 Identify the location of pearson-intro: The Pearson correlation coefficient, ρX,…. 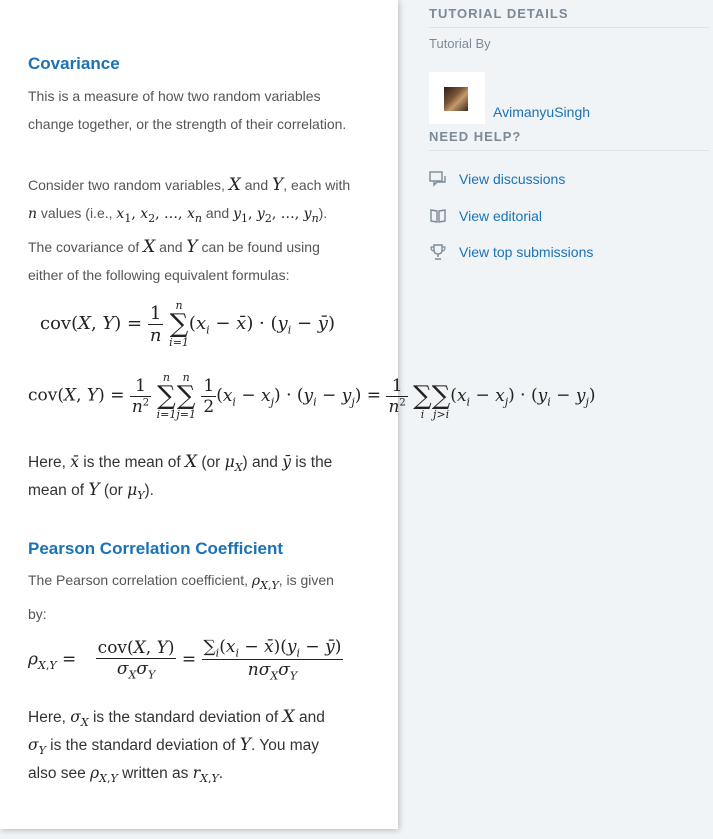
(181, 597).